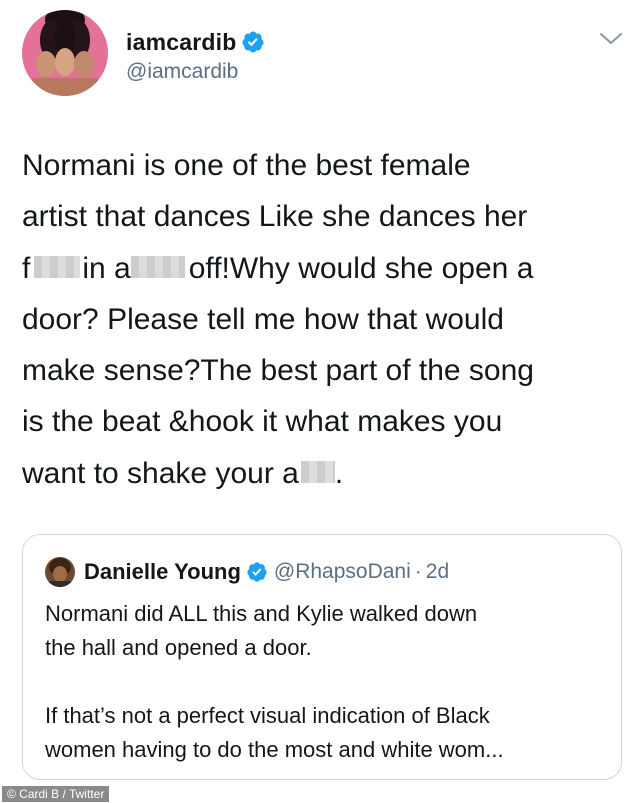 This screenshot has width=634, height=803. I want to click on quoted-tweet-header: Danielle Young @RhapsoDani · 2d, so click(247, 572).